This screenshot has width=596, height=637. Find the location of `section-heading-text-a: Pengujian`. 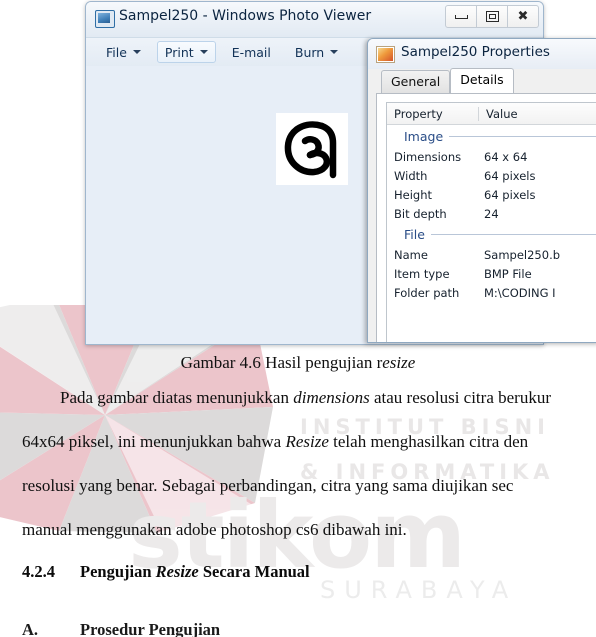

section-heading-text-a: Pengujian is located at coordinates (118, 571).